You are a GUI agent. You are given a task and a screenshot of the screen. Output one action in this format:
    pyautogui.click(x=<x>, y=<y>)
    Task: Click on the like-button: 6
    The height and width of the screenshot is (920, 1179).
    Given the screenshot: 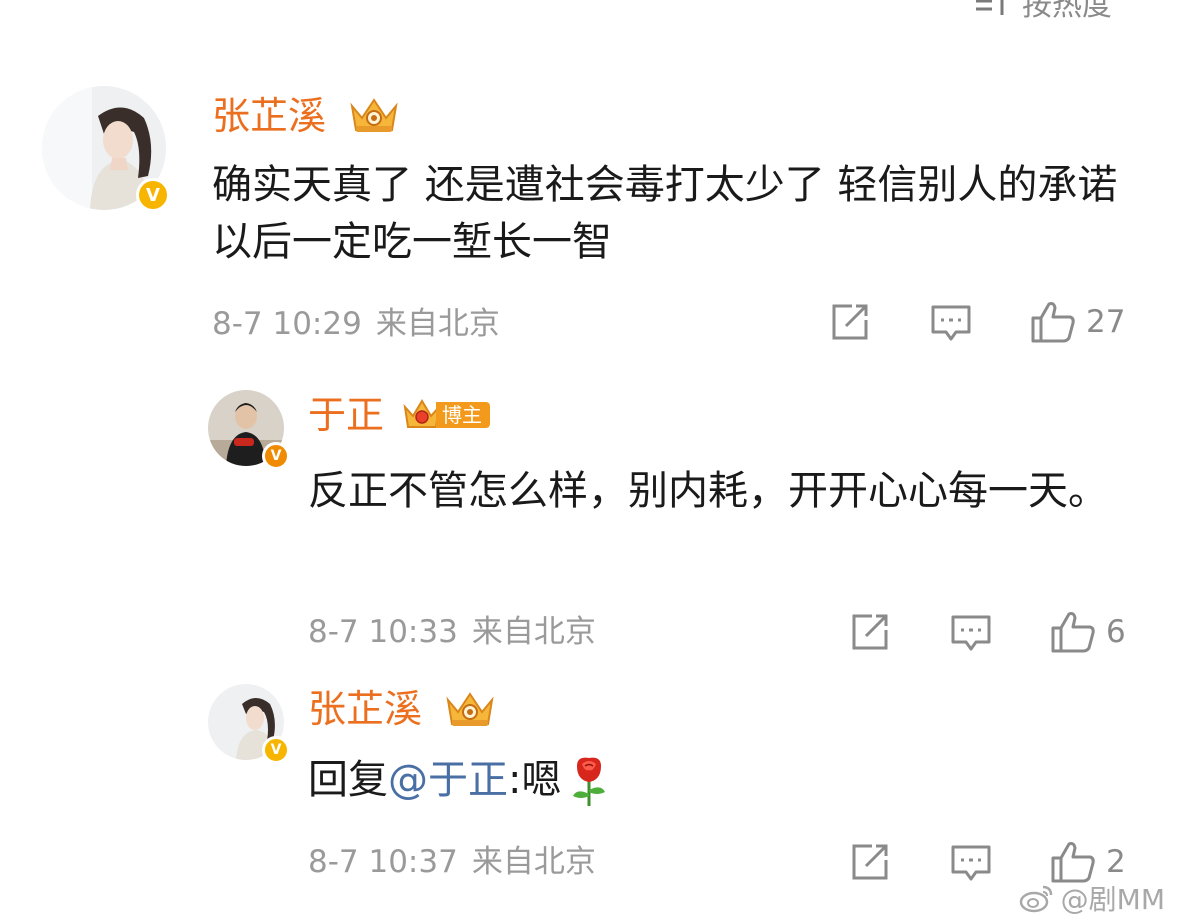 What is the action you would take?
    pyautogui.click(x=1088, y=632)
    